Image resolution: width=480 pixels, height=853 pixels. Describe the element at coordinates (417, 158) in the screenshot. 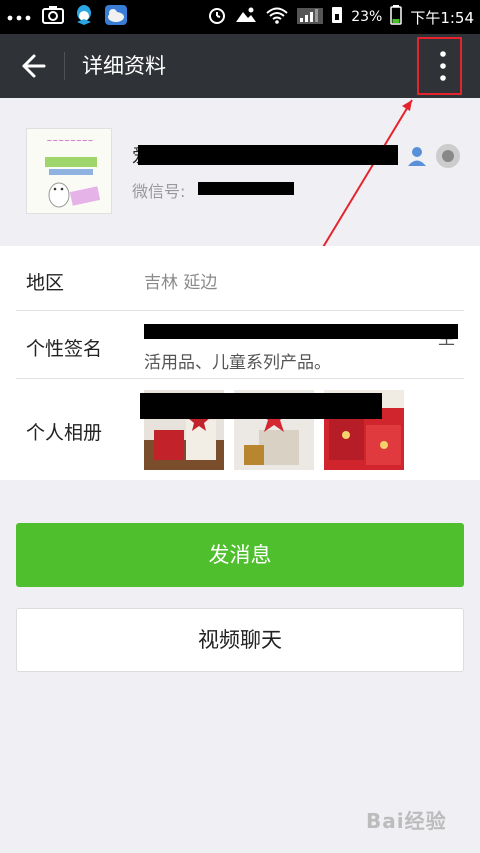

I see `person-icon` at that location.